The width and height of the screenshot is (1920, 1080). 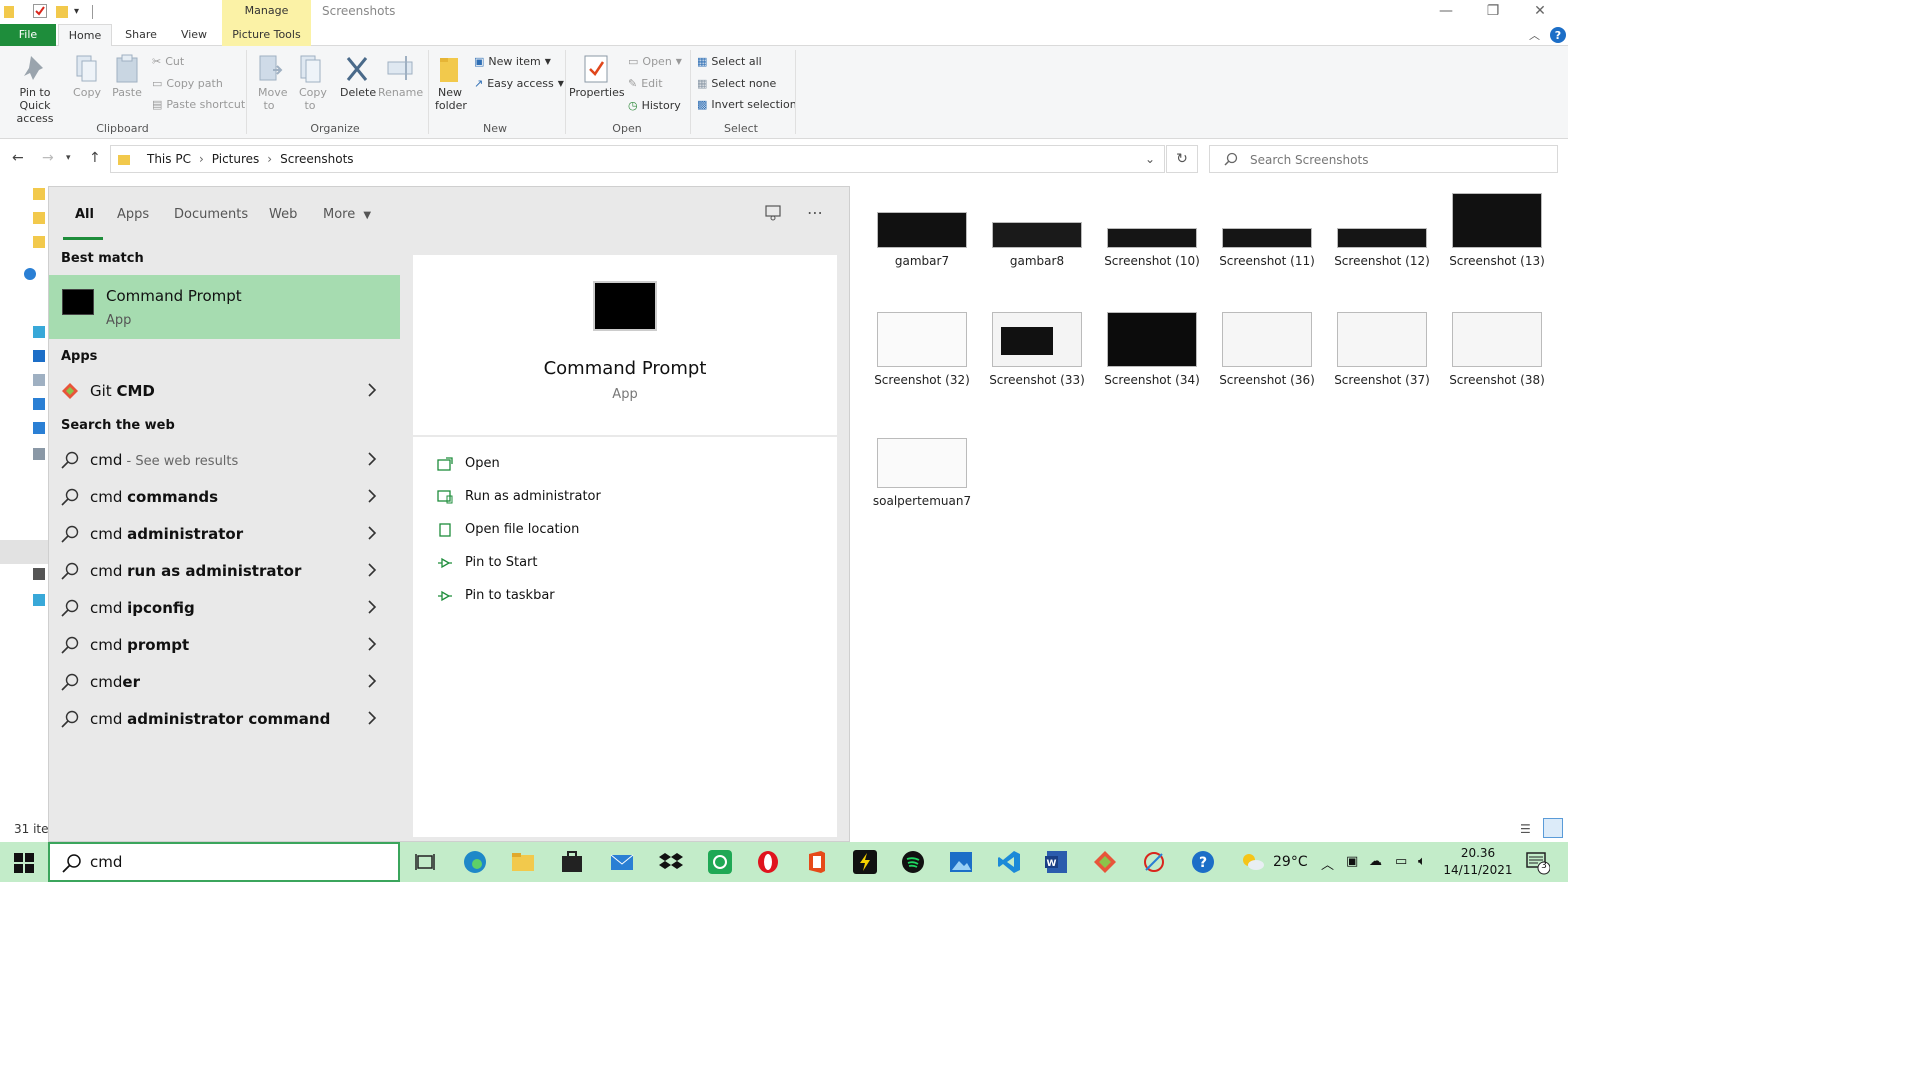 I want to click on edge-icon, so click(x=475, y=862).